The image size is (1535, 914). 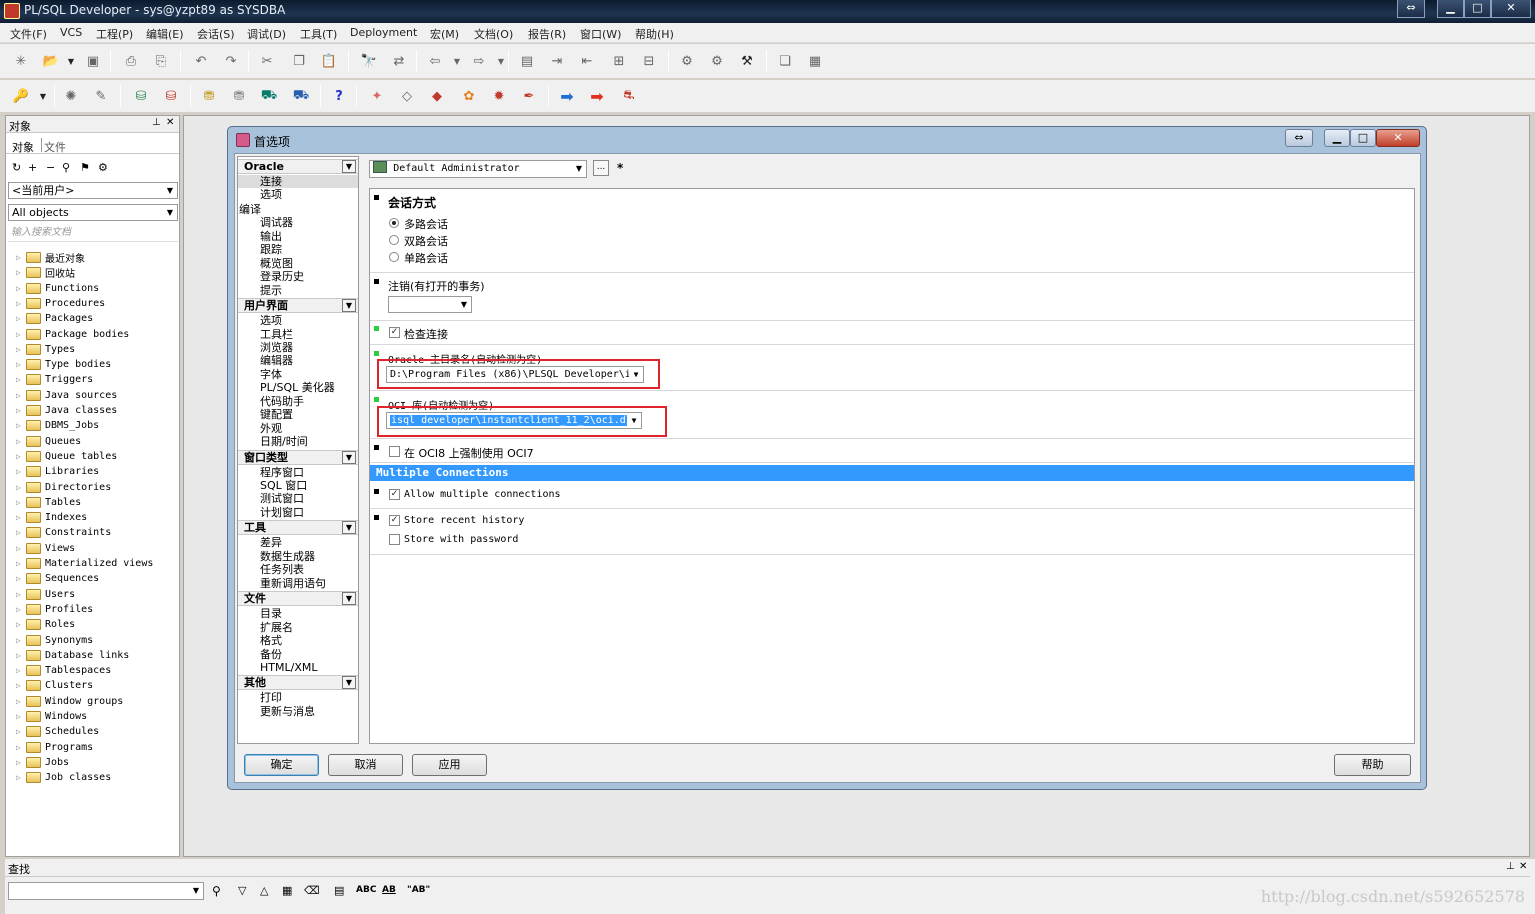 What do you see at coordinates (50, 167) in the screenshot?
I see `remove-icon: −` at bounding box center [50, 167].